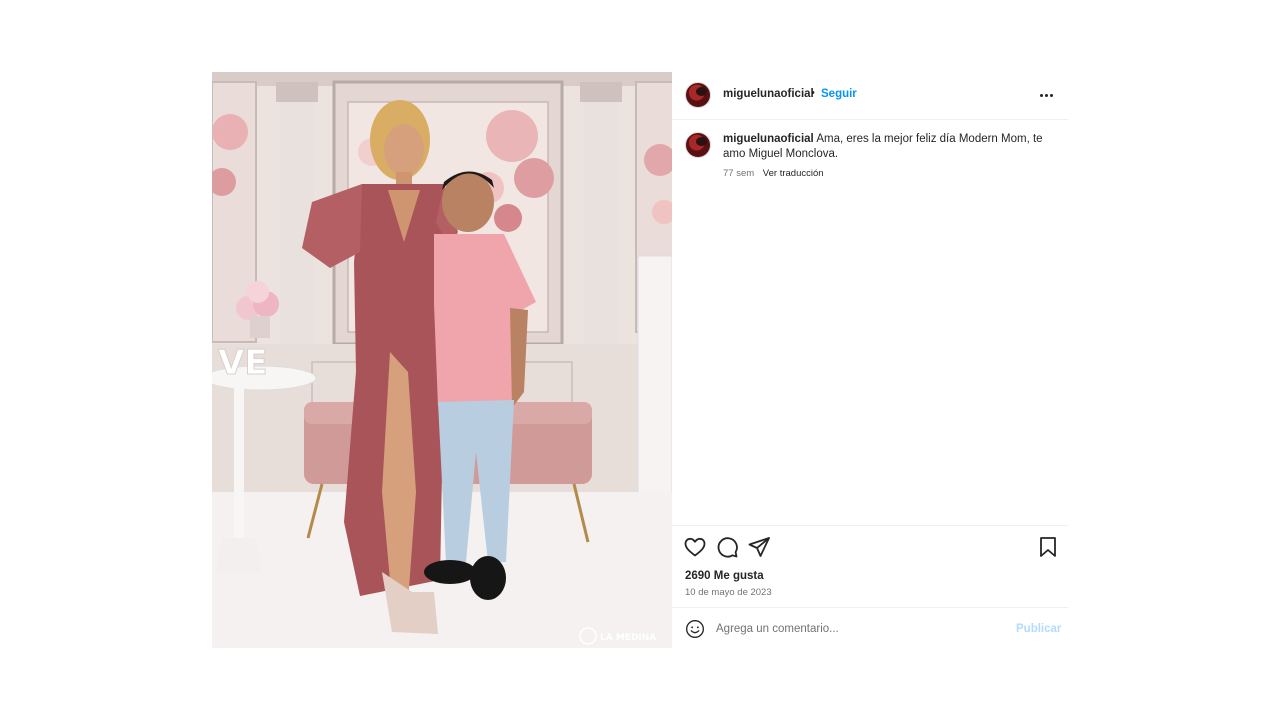 Image resolution: width=1280 pixels, height=720 pixels. Describe the element at coordinates (628, 638) in the screenshot. I see `photo-watermark: LA MEDINA` at that location.